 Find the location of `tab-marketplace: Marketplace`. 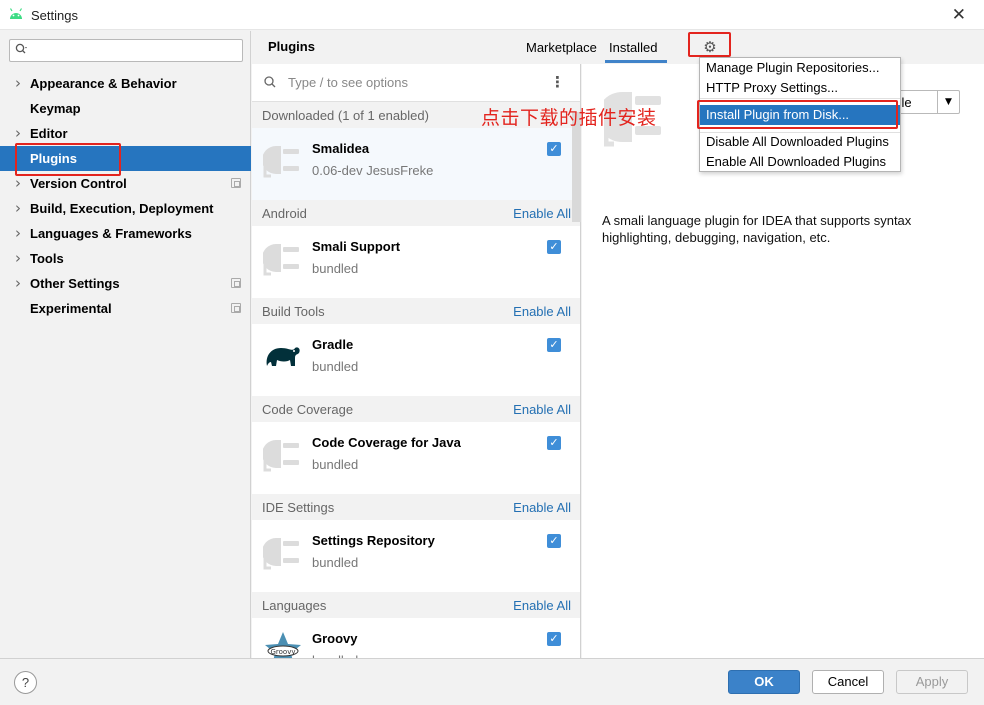

tab-marketplace: Marketplace is located at coordinates (561, 47).